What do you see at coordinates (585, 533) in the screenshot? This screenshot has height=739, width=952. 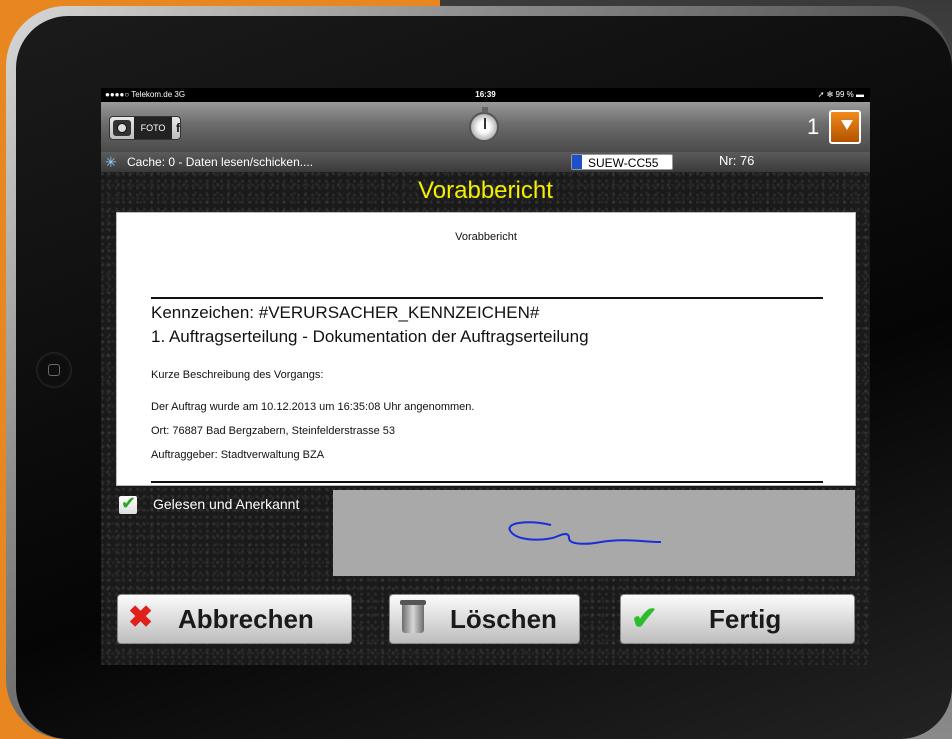 I see `signature-stroke` at bounding box center [585, 533].